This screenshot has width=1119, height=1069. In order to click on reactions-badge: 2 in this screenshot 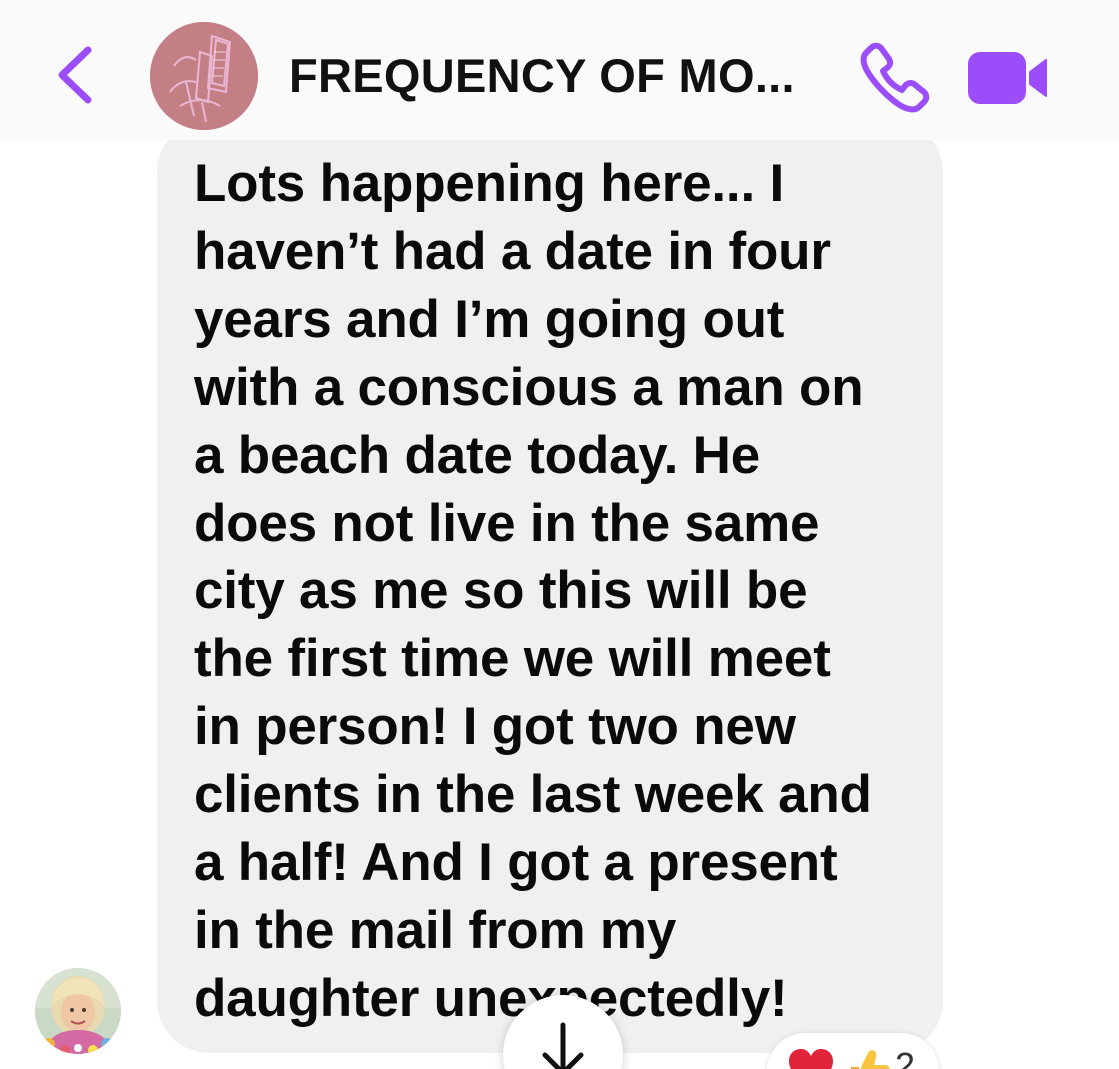, I will do `click(853, 1051)`.